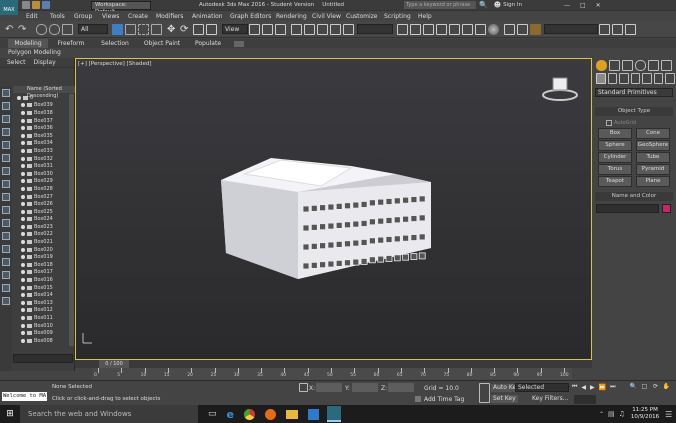  Describe the element at coordinates (335, 29) in the screenshot. I see `spinner-snap-icon` at that location.